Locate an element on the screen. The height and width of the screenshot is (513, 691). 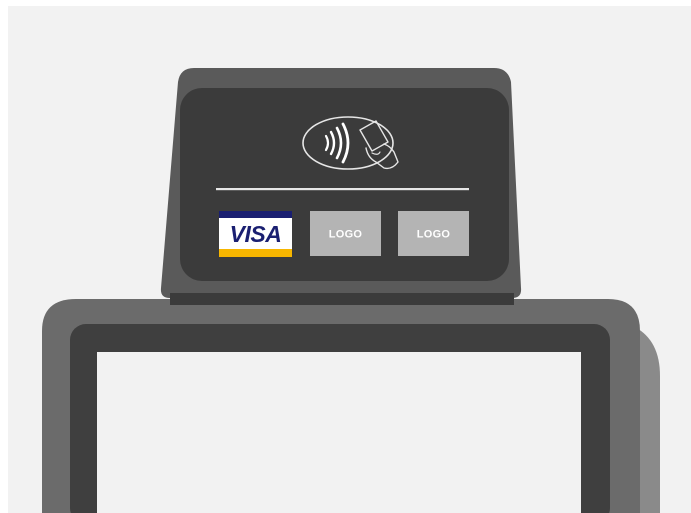
logo-placeholder-3: LOGO is located at coordinates (433, 233).